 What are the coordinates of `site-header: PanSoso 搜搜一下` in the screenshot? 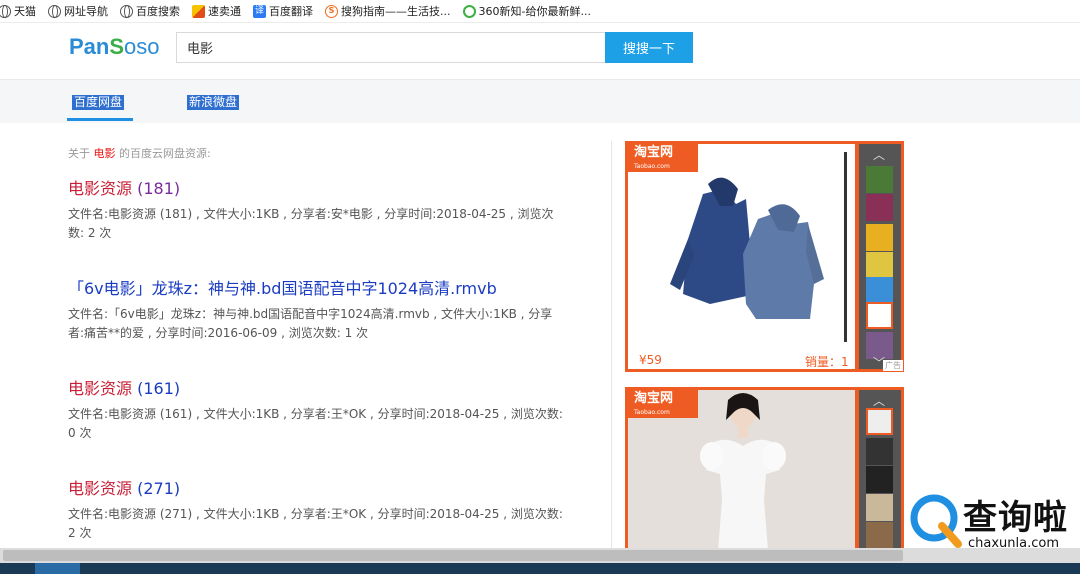 It's located at (540, 51).